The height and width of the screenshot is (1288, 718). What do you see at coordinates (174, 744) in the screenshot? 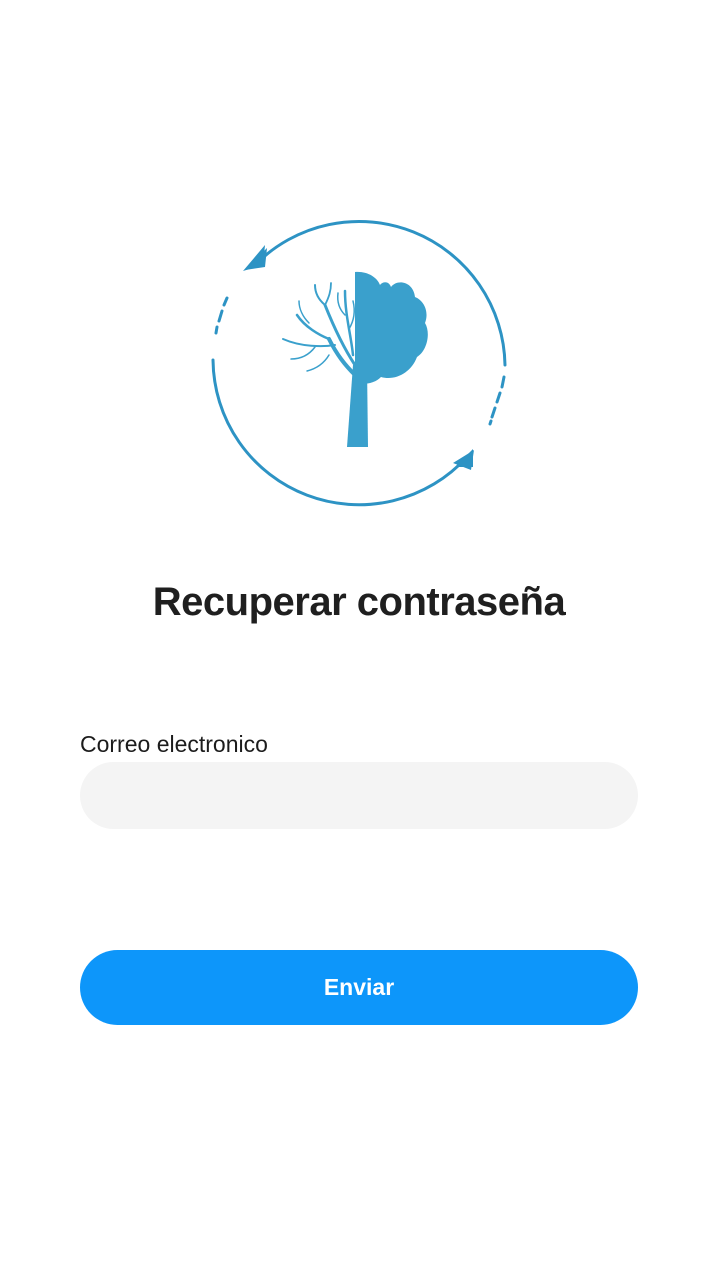
I see `email-label: Correo electronico` at bounding box center [174, 744].